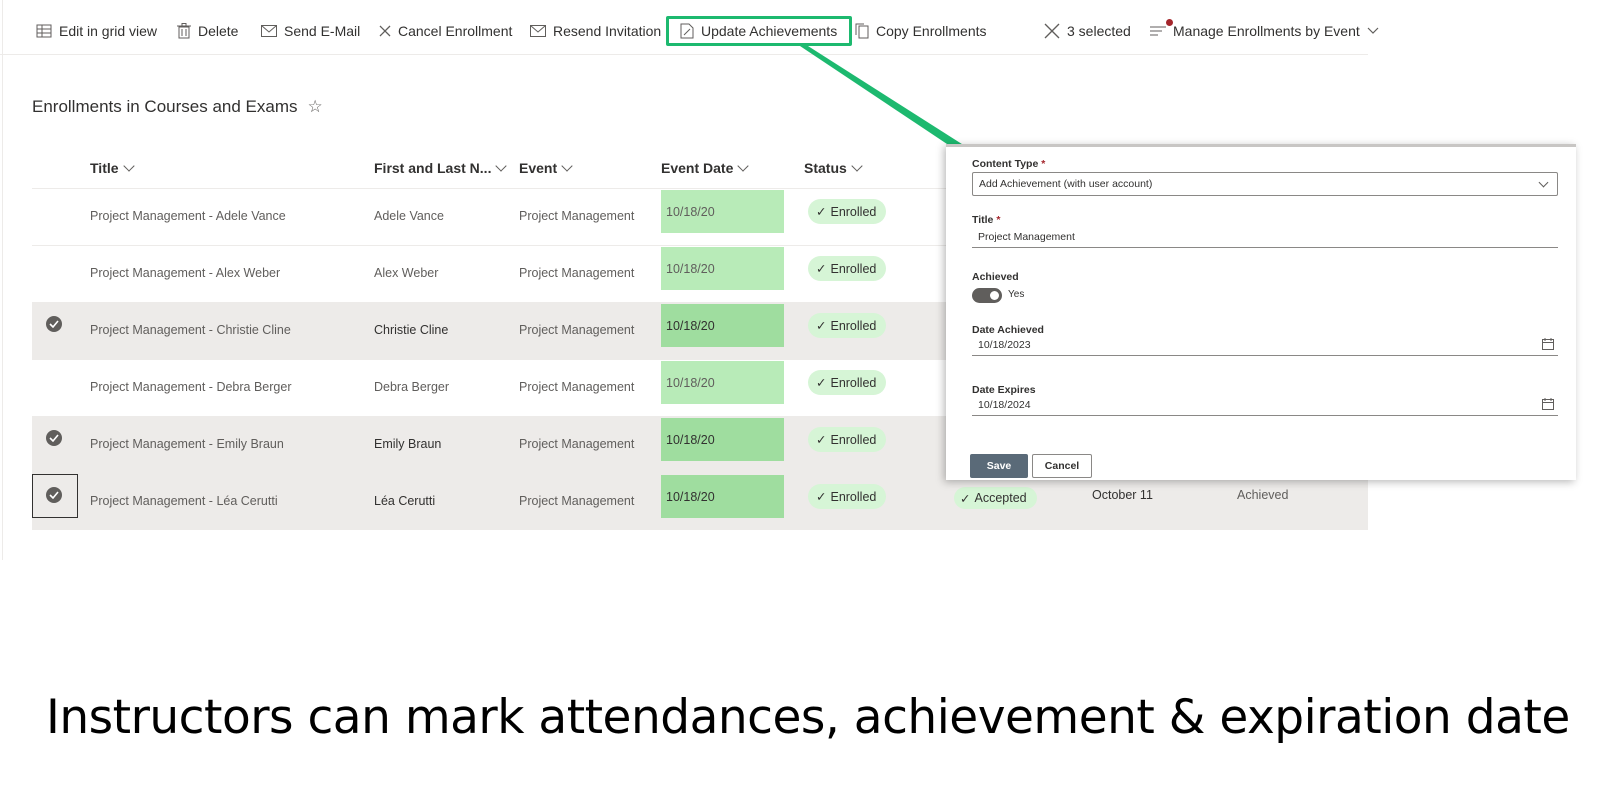  I want to click on row-title: Project Management - Debra Berger, so click(190, 387).